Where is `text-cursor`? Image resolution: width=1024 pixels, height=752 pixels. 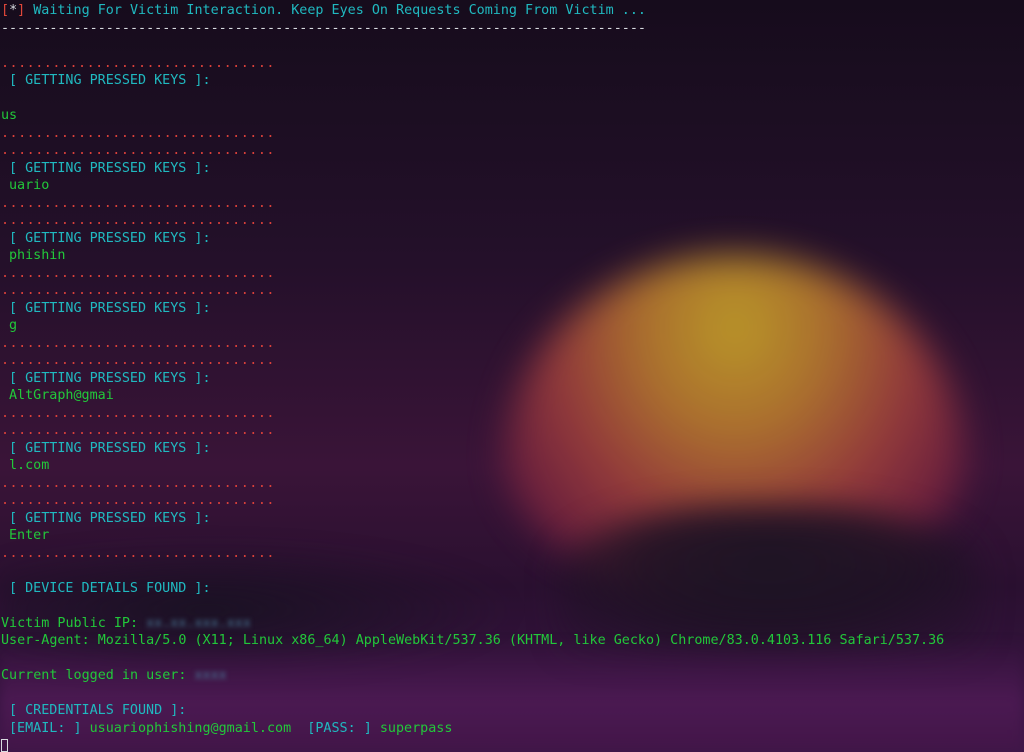
text-cursor is located at coordinates (4, 745).